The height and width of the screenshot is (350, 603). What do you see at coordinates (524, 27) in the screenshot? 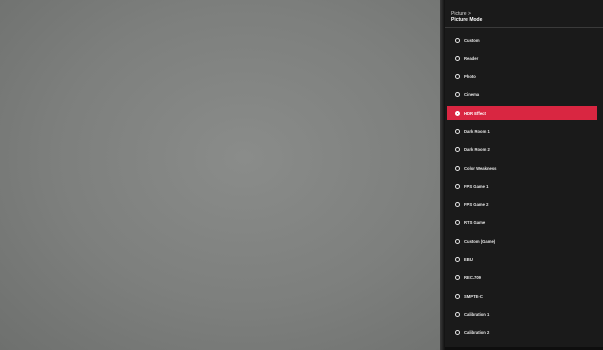
I see `header-divider` at bounding box center [524, 27].